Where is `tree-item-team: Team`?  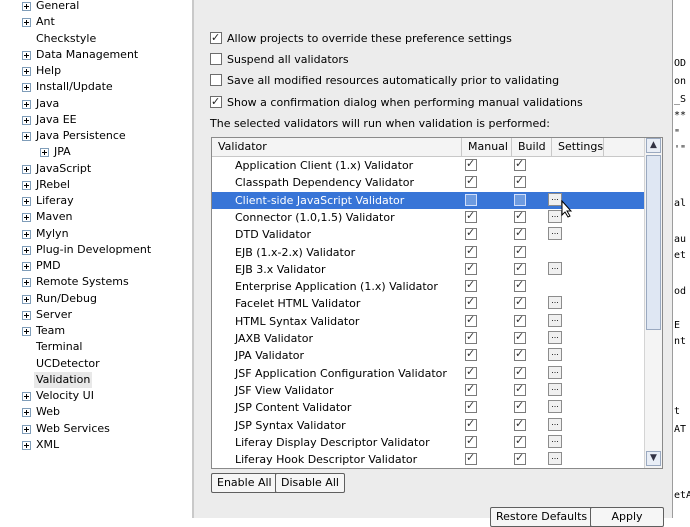
tree-item-team: Team is located at coordinates (95, 331).